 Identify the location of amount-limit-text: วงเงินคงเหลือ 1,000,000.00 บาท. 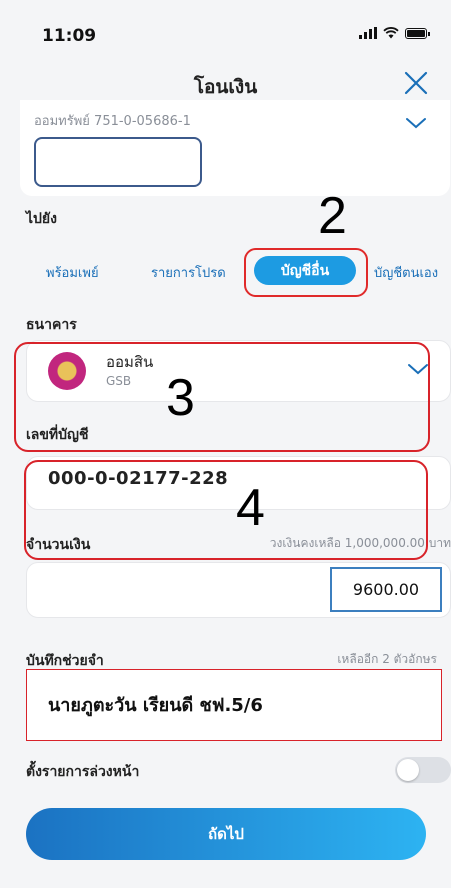
(360, 543).